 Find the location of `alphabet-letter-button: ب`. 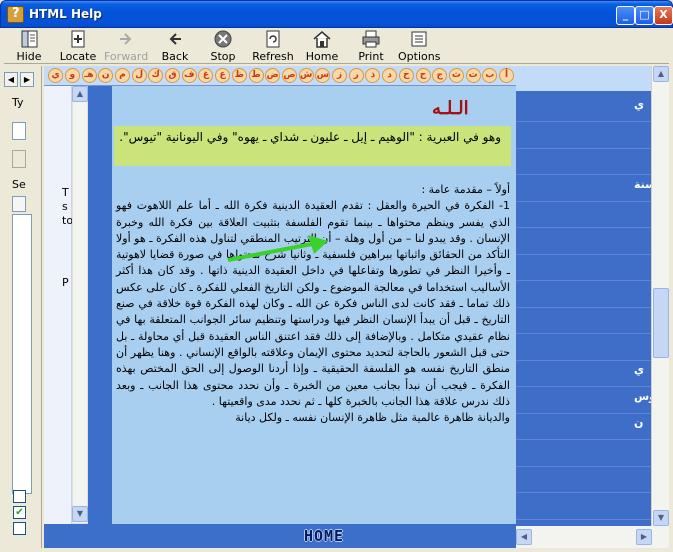

alphabet-letter-button: ب is located at coordinates (490, 75).